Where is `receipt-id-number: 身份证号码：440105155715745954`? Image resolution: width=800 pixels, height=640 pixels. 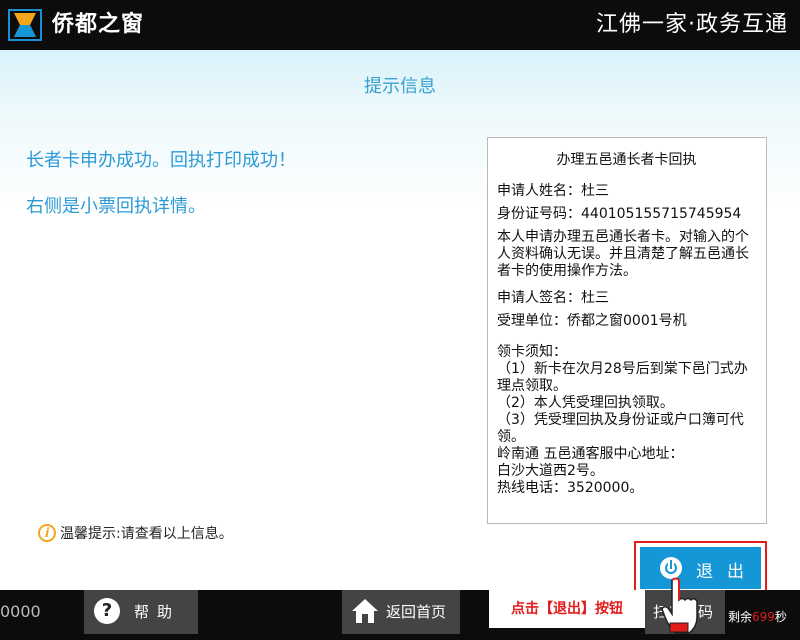 receipt-id-number: 身份证号码：440105155715745954 is located at coordinates (619, 214).